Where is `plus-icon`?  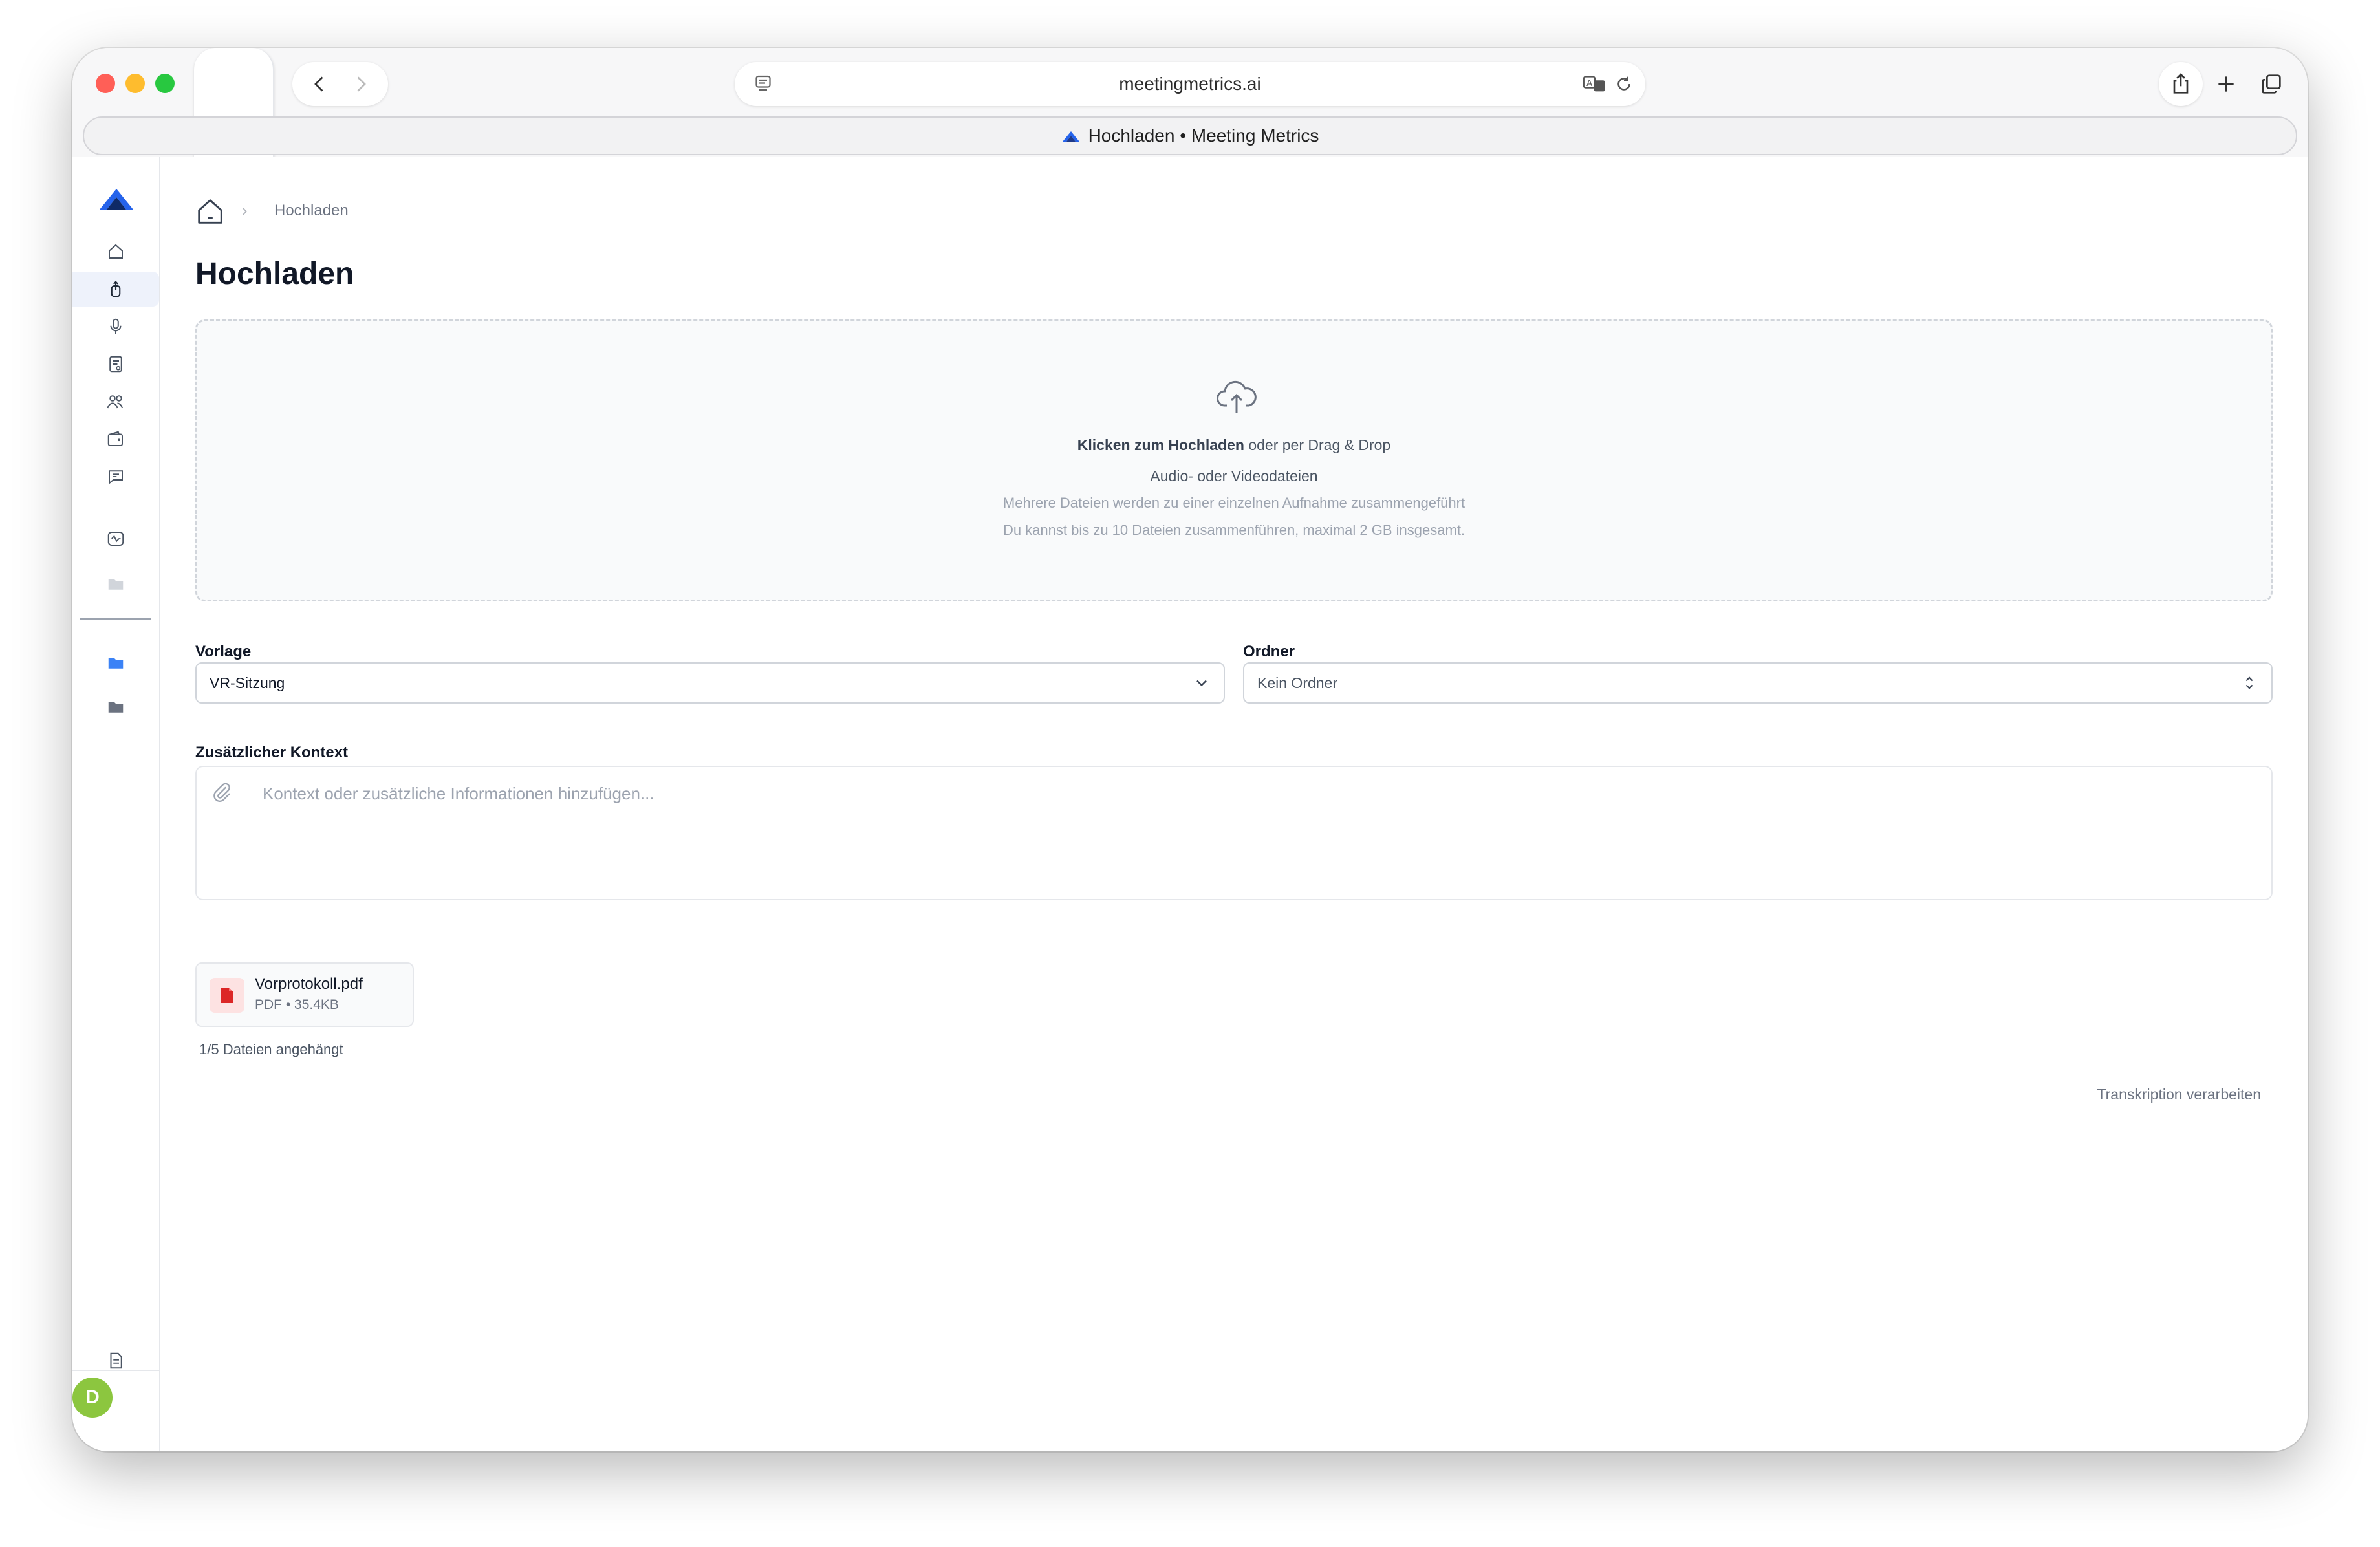
plus-icon is located at coordinates (2226, 84).